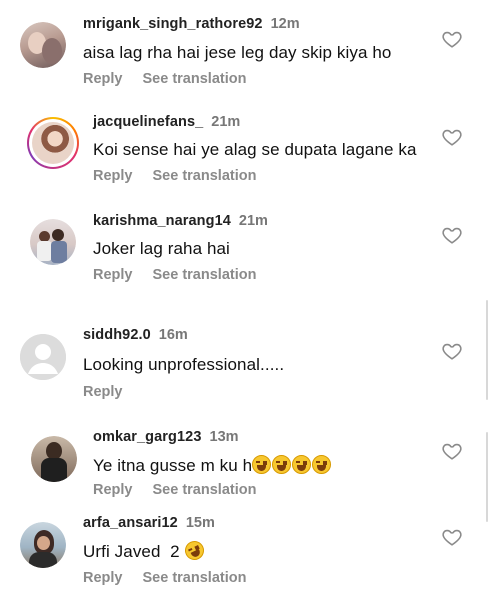 The image size is (491, 600). I want to click on comment-username: arfa_ansari12, so click(130, 523).